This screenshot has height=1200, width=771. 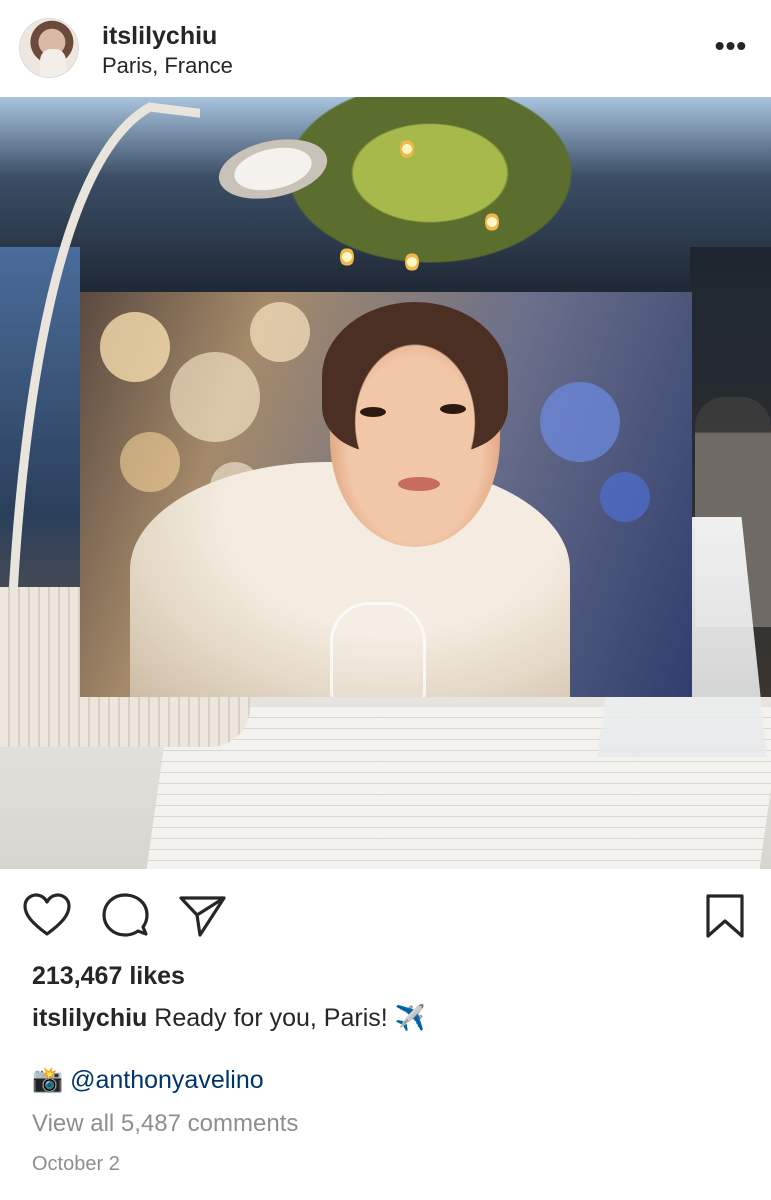 What do you see at coordinates (165, 1124) in the screenshot?
I see `view-all-comments-link: View all 5,487 comments` at bounding box center [165, 1124].